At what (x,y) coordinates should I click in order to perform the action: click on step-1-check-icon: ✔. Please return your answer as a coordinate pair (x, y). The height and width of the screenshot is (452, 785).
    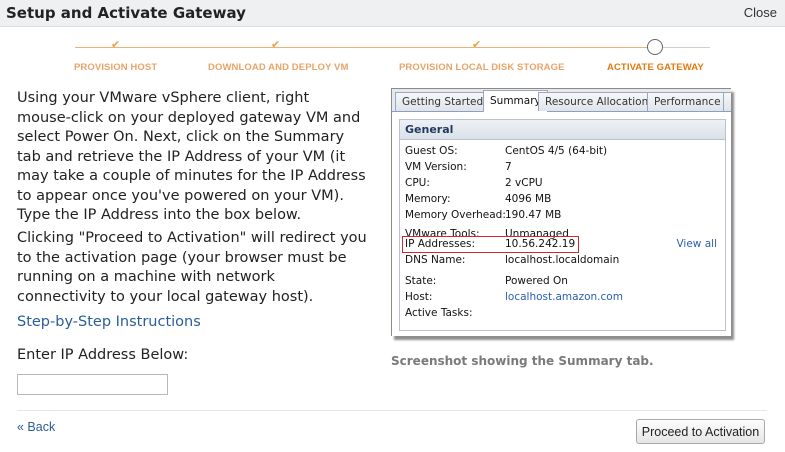
    Looking at the image, I should click on (116, 44).